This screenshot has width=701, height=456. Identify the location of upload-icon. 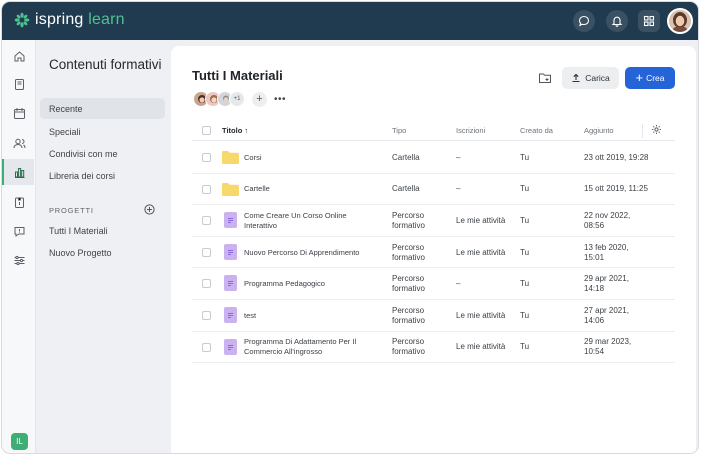
(576, 78).